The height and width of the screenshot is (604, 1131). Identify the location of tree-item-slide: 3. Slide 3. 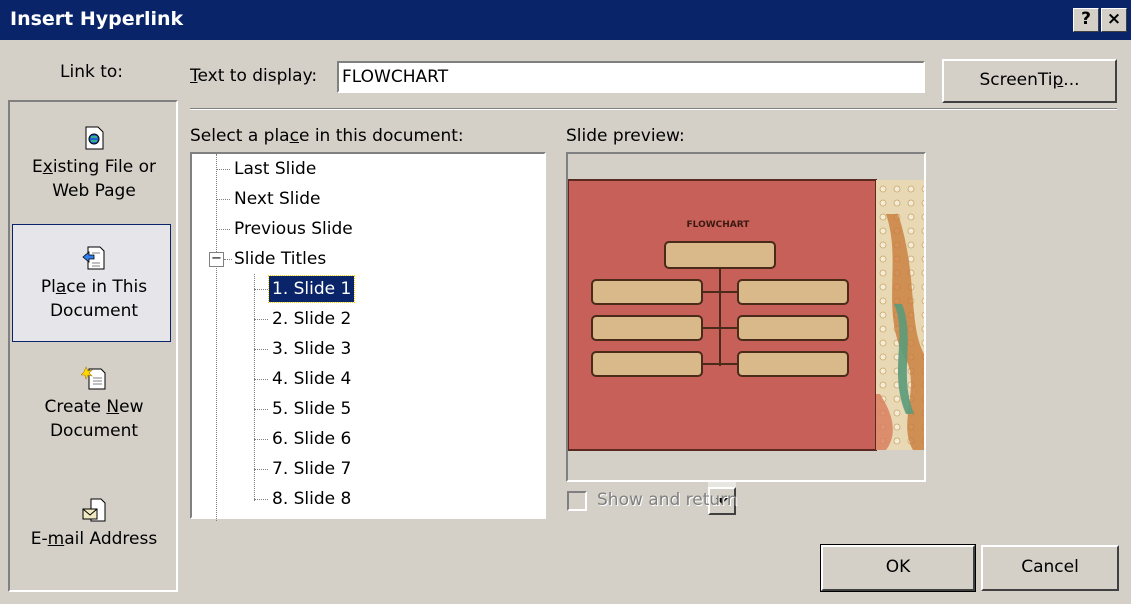
(311, 349).